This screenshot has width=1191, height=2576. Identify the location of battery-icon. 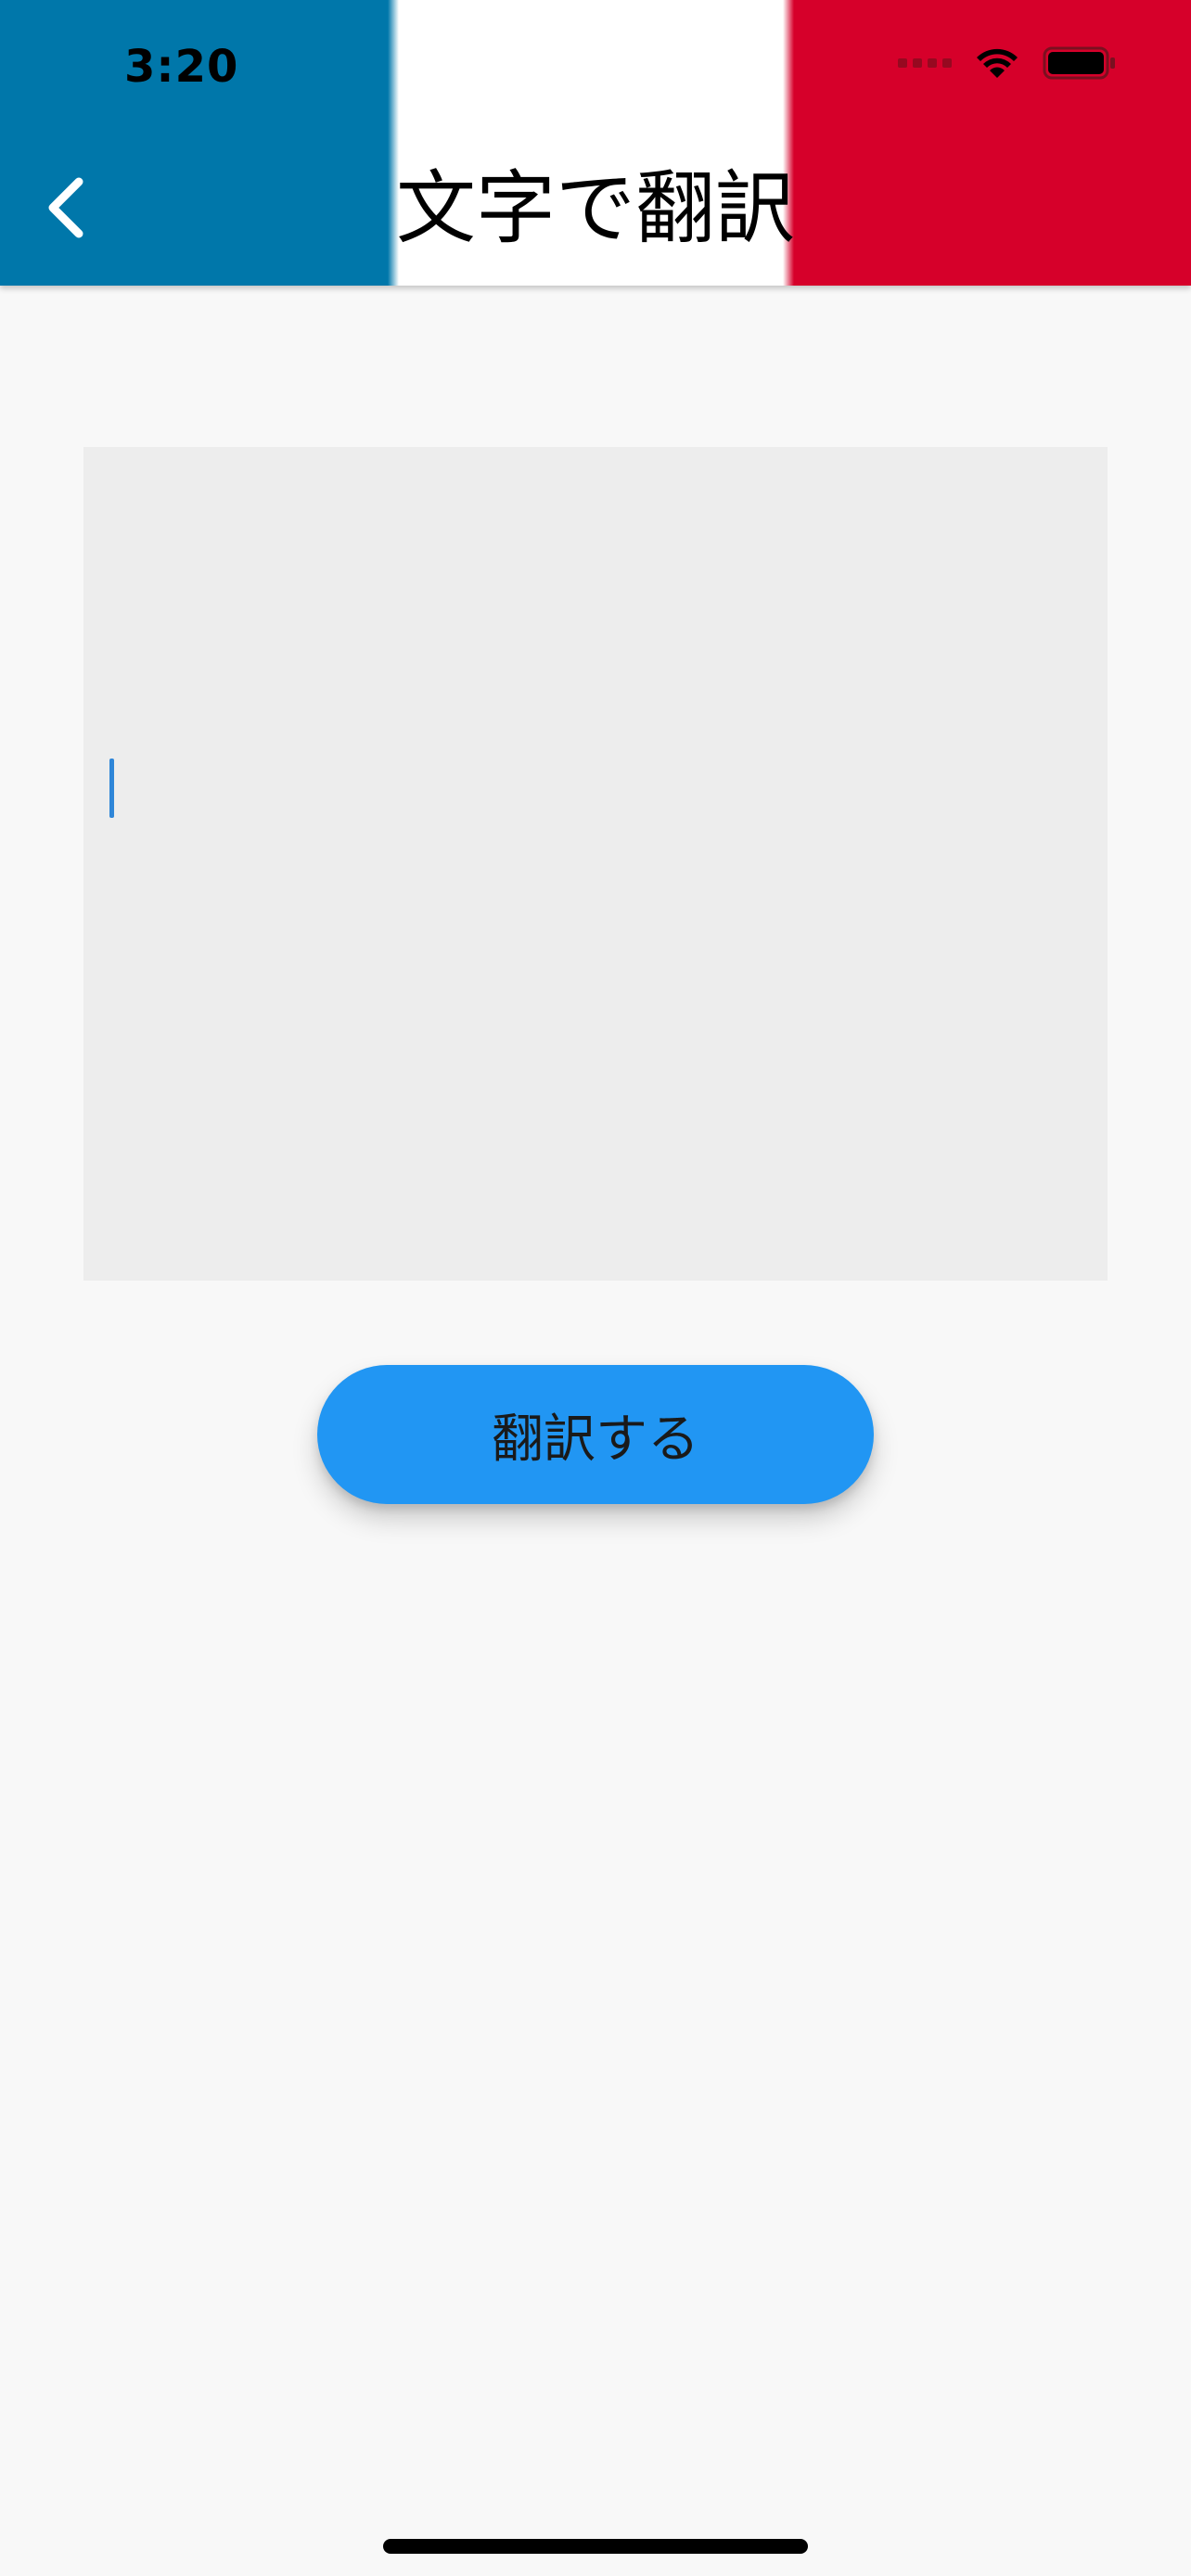
(1079, 63).